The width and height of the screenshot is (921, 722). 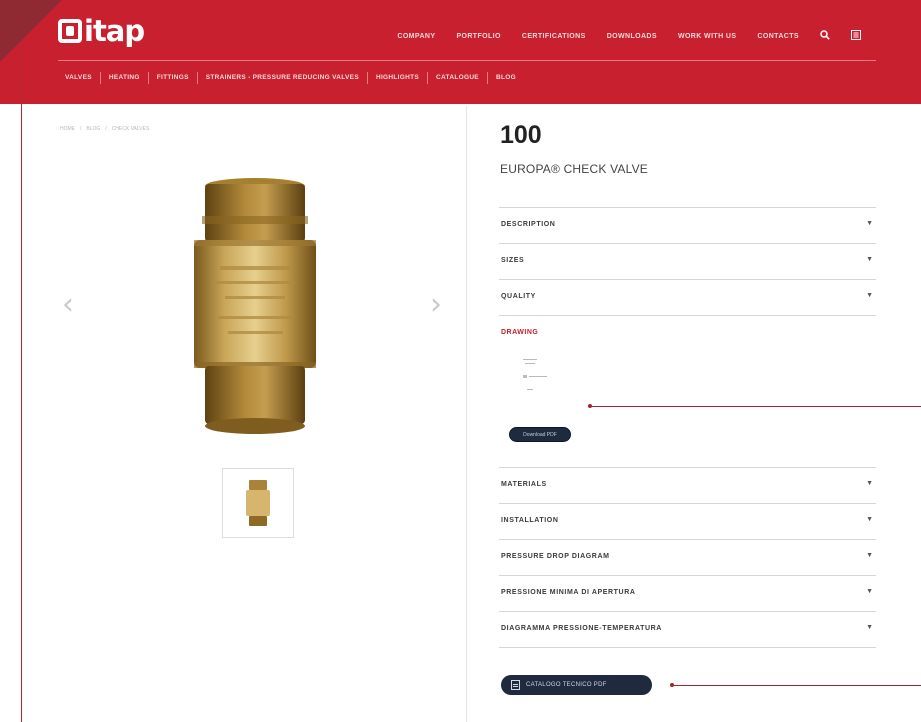 What do you see at coordinates (524, 484) in the screenshot?
I see `accordion-label: MATERIALS` at bounding box center [524, 484].